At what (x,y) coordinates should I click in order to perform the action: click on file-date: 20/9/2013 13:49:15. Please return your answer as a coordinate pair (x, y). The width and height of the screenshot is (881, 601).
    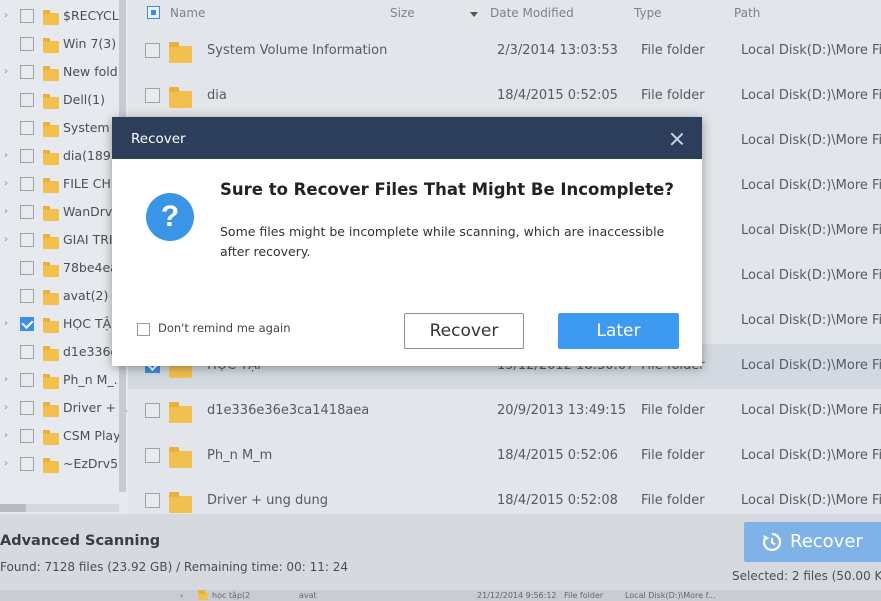
    Looking at the image, I should click on (562, 410).